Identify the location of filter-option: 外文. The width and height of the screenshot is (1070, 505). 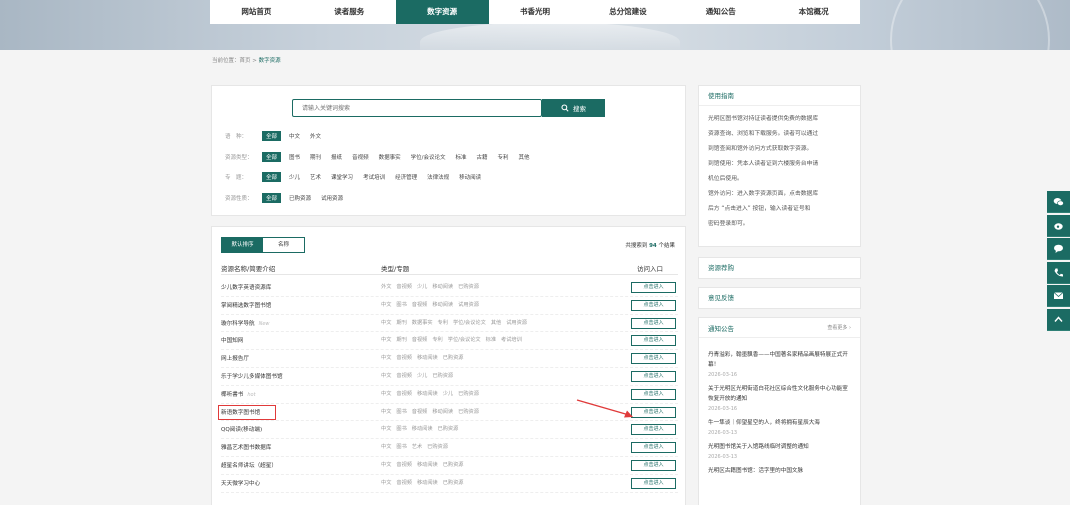
(315, 136).